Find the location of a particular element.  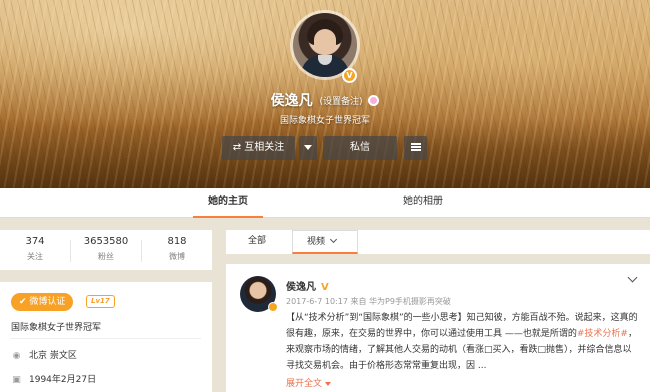

divider is located at coordinates (106, 338).